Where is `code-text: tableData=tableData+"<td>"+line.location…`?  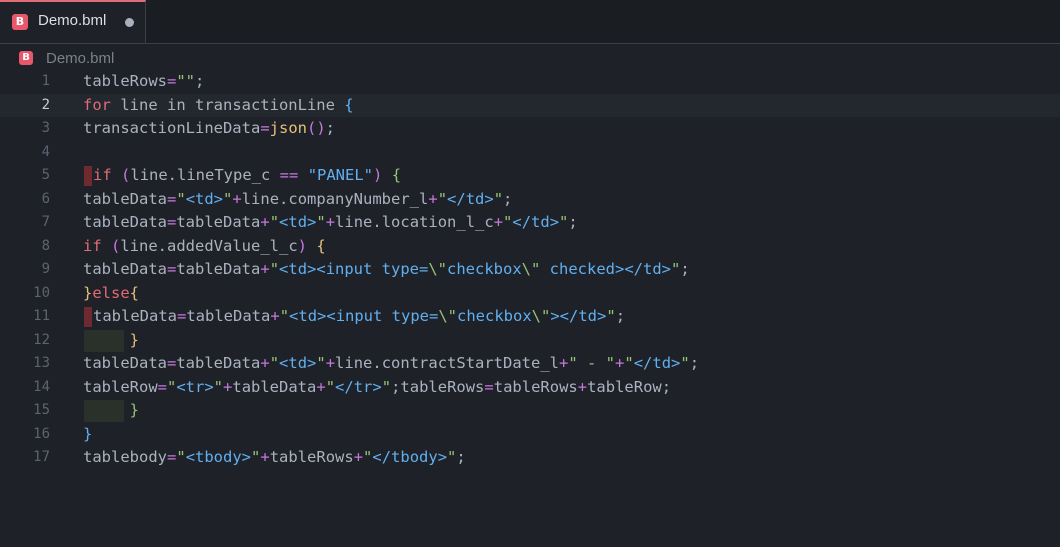
code-text: tableData=tableData+"<td>"+line.location… is located at coordinates (330, 222).